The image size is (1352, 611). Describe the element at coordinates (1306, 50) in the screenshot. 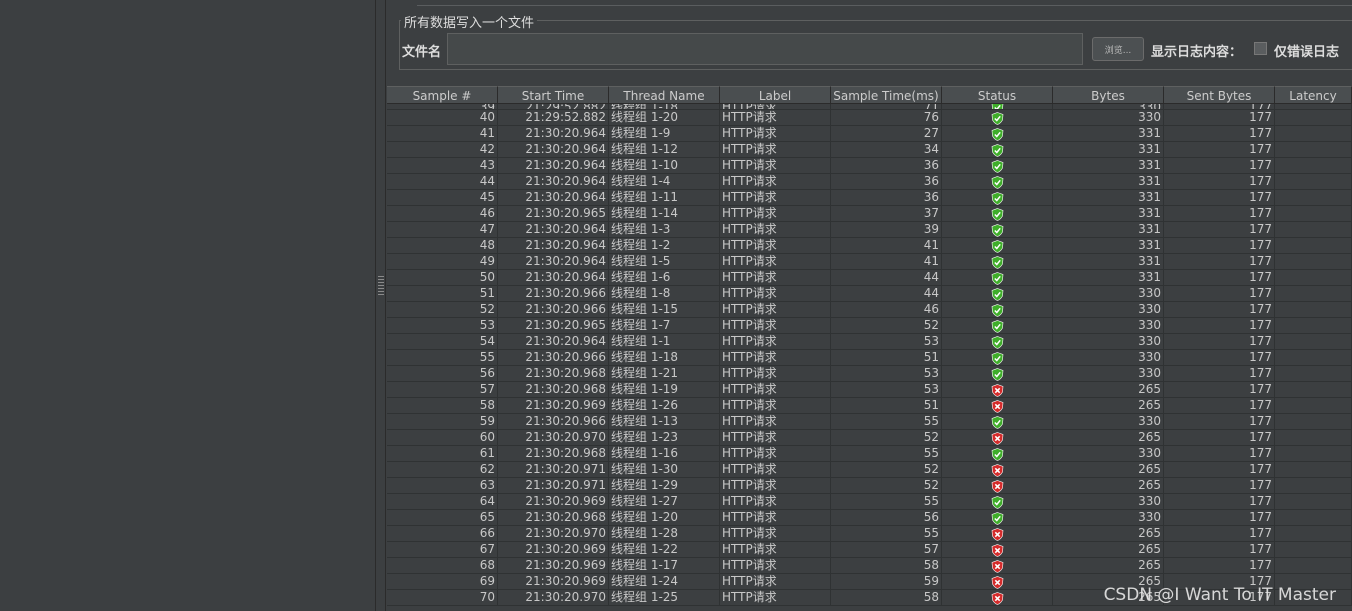

I see `errors-only-label: 仅错误日志` at that location.